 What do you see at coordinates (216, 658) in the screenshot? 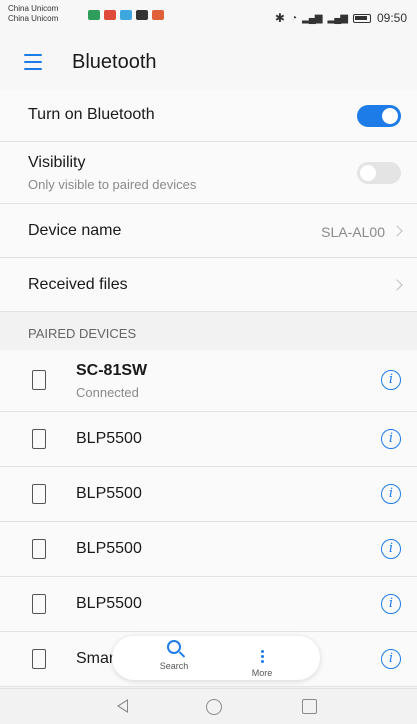
I see `bottom-action-bar: Search More` at bounding box center [216, 658].